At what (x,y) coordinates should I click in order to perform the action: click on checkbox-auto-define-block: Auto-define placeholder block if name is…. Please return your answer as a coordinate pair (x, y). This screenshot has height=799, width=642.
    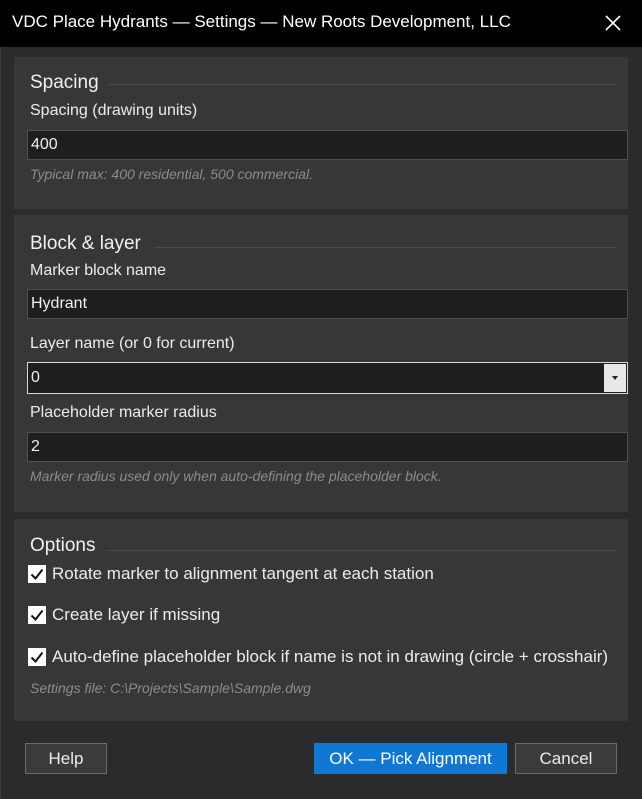
    Looking at the image, I should click on (328, 658).